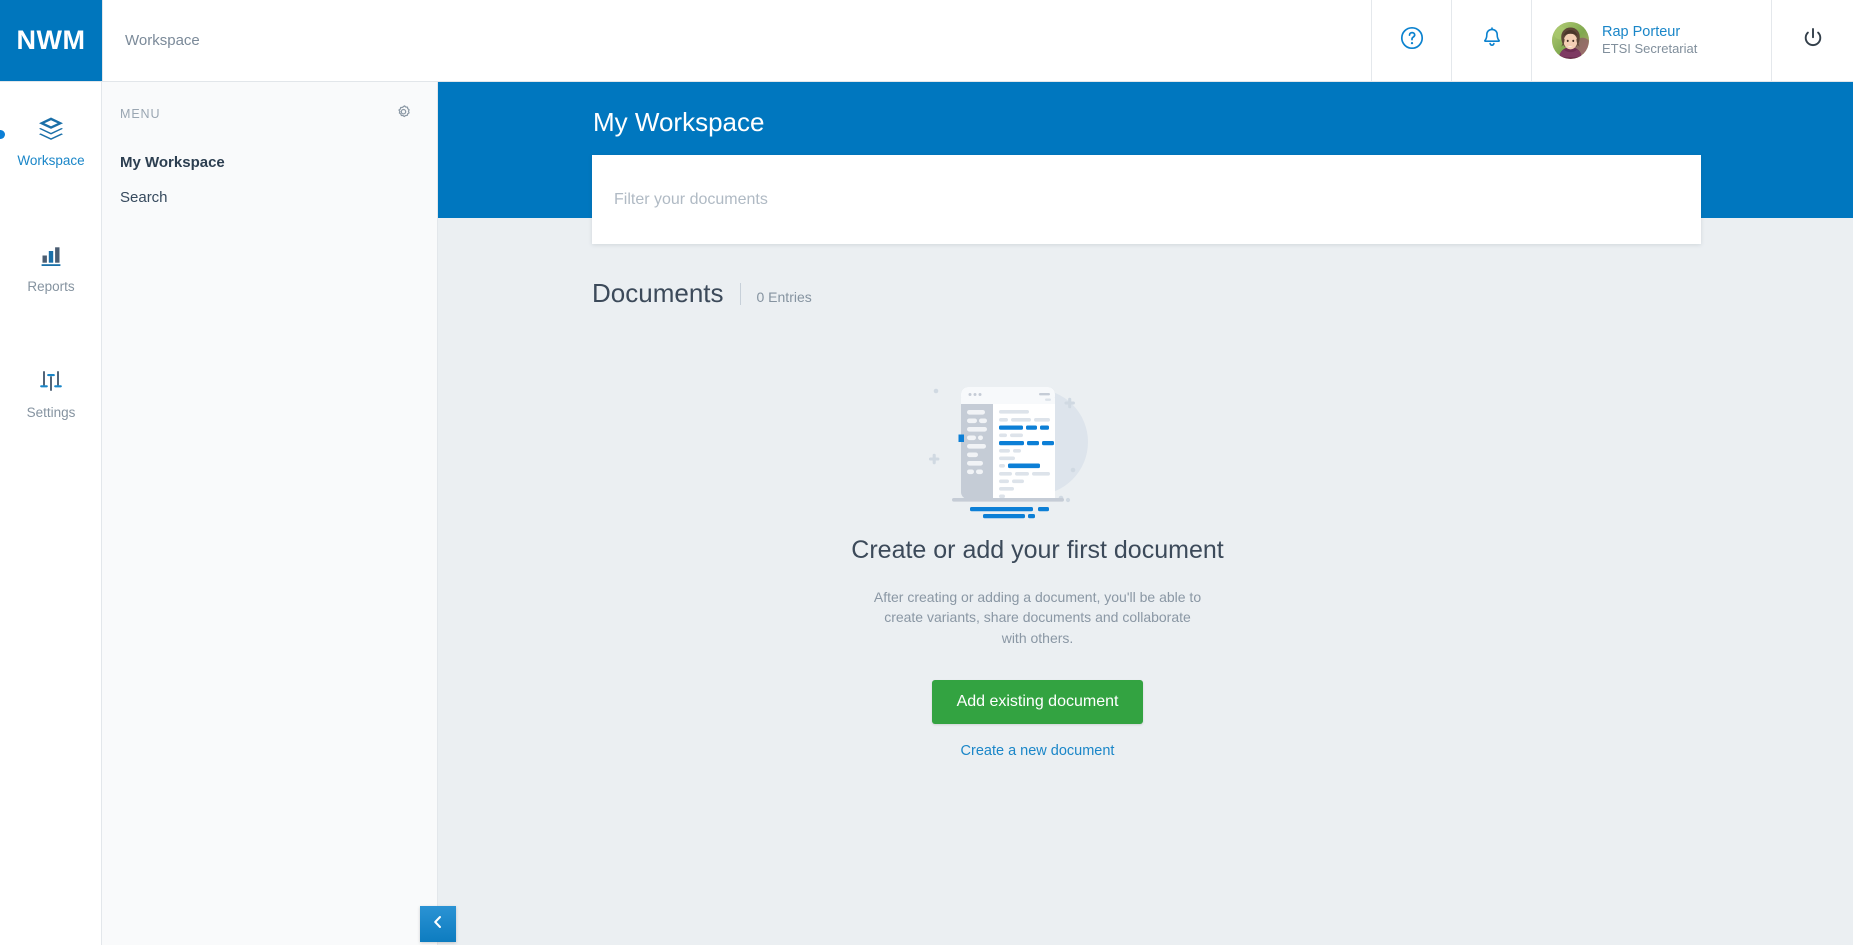  I want to click on user-info: Rap Porteur ETSI Secretariat, so click(1649, 40).